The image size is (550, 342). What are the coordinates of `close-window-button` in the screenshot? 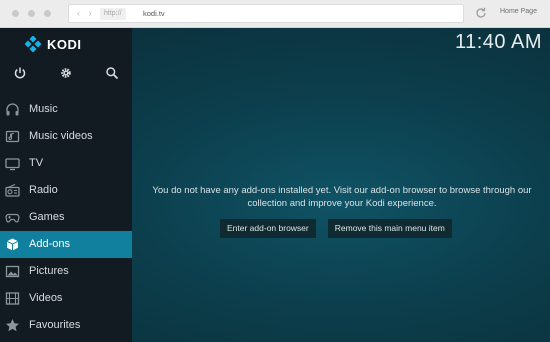 It's located at (15, 13).